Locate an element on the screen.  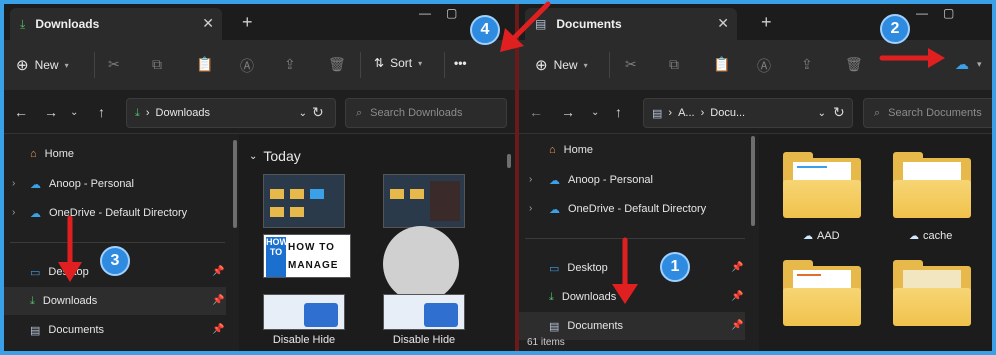
step-badge-4: 4 is located at coordinates (485, 30).